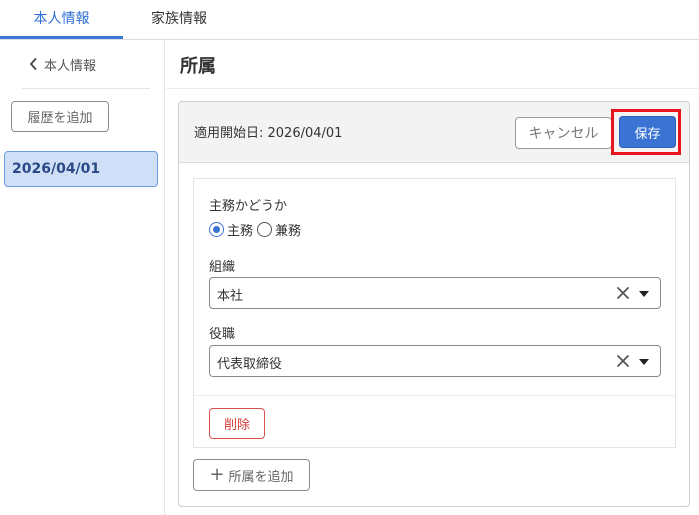 This screenshot has height=515, width=699. I want to click on tab-family-info: 家族情報, so click(179, 19).